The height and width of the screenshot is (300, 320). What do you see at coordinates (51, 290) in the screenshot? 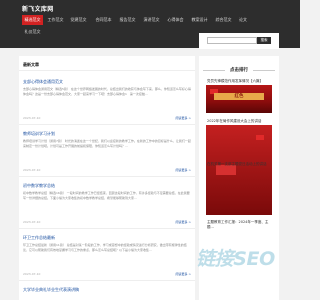
I see `article-title: 大学毕业典礼毕业生代表演讲稿` at bounding box center [51, 290].